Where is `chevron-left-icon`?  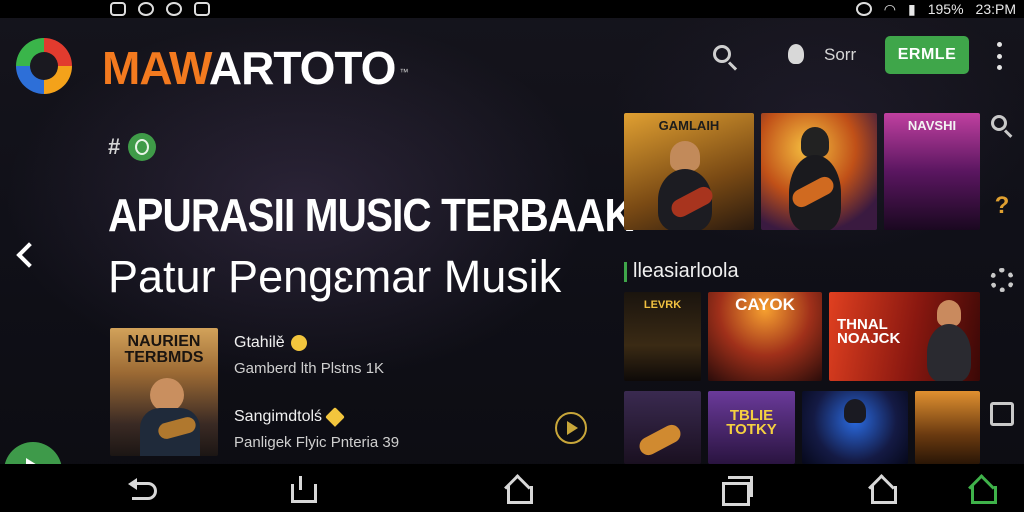 chevron-left-icon is located at coordinates (24, 255).